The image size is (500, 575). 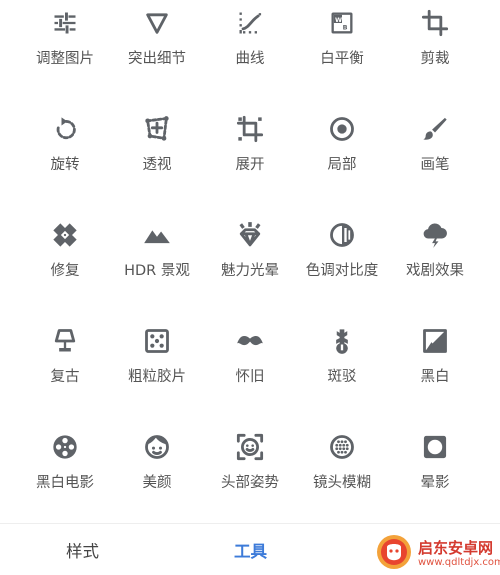 I want to click on brush-icon, so click(x=435, y=129).